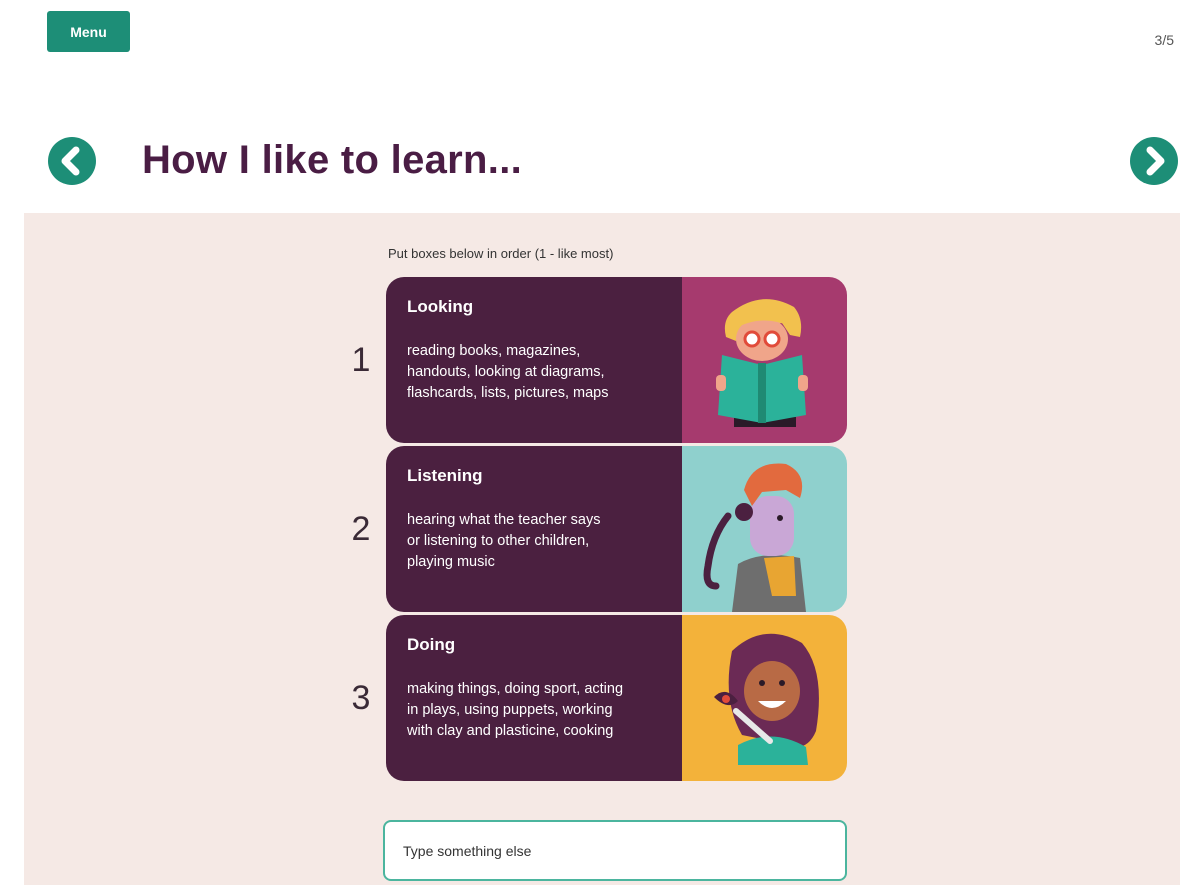  What do you see at coordinates (615, 850) in the screenshot?
I see `other-learning-input` at bounding box center [615, 850].